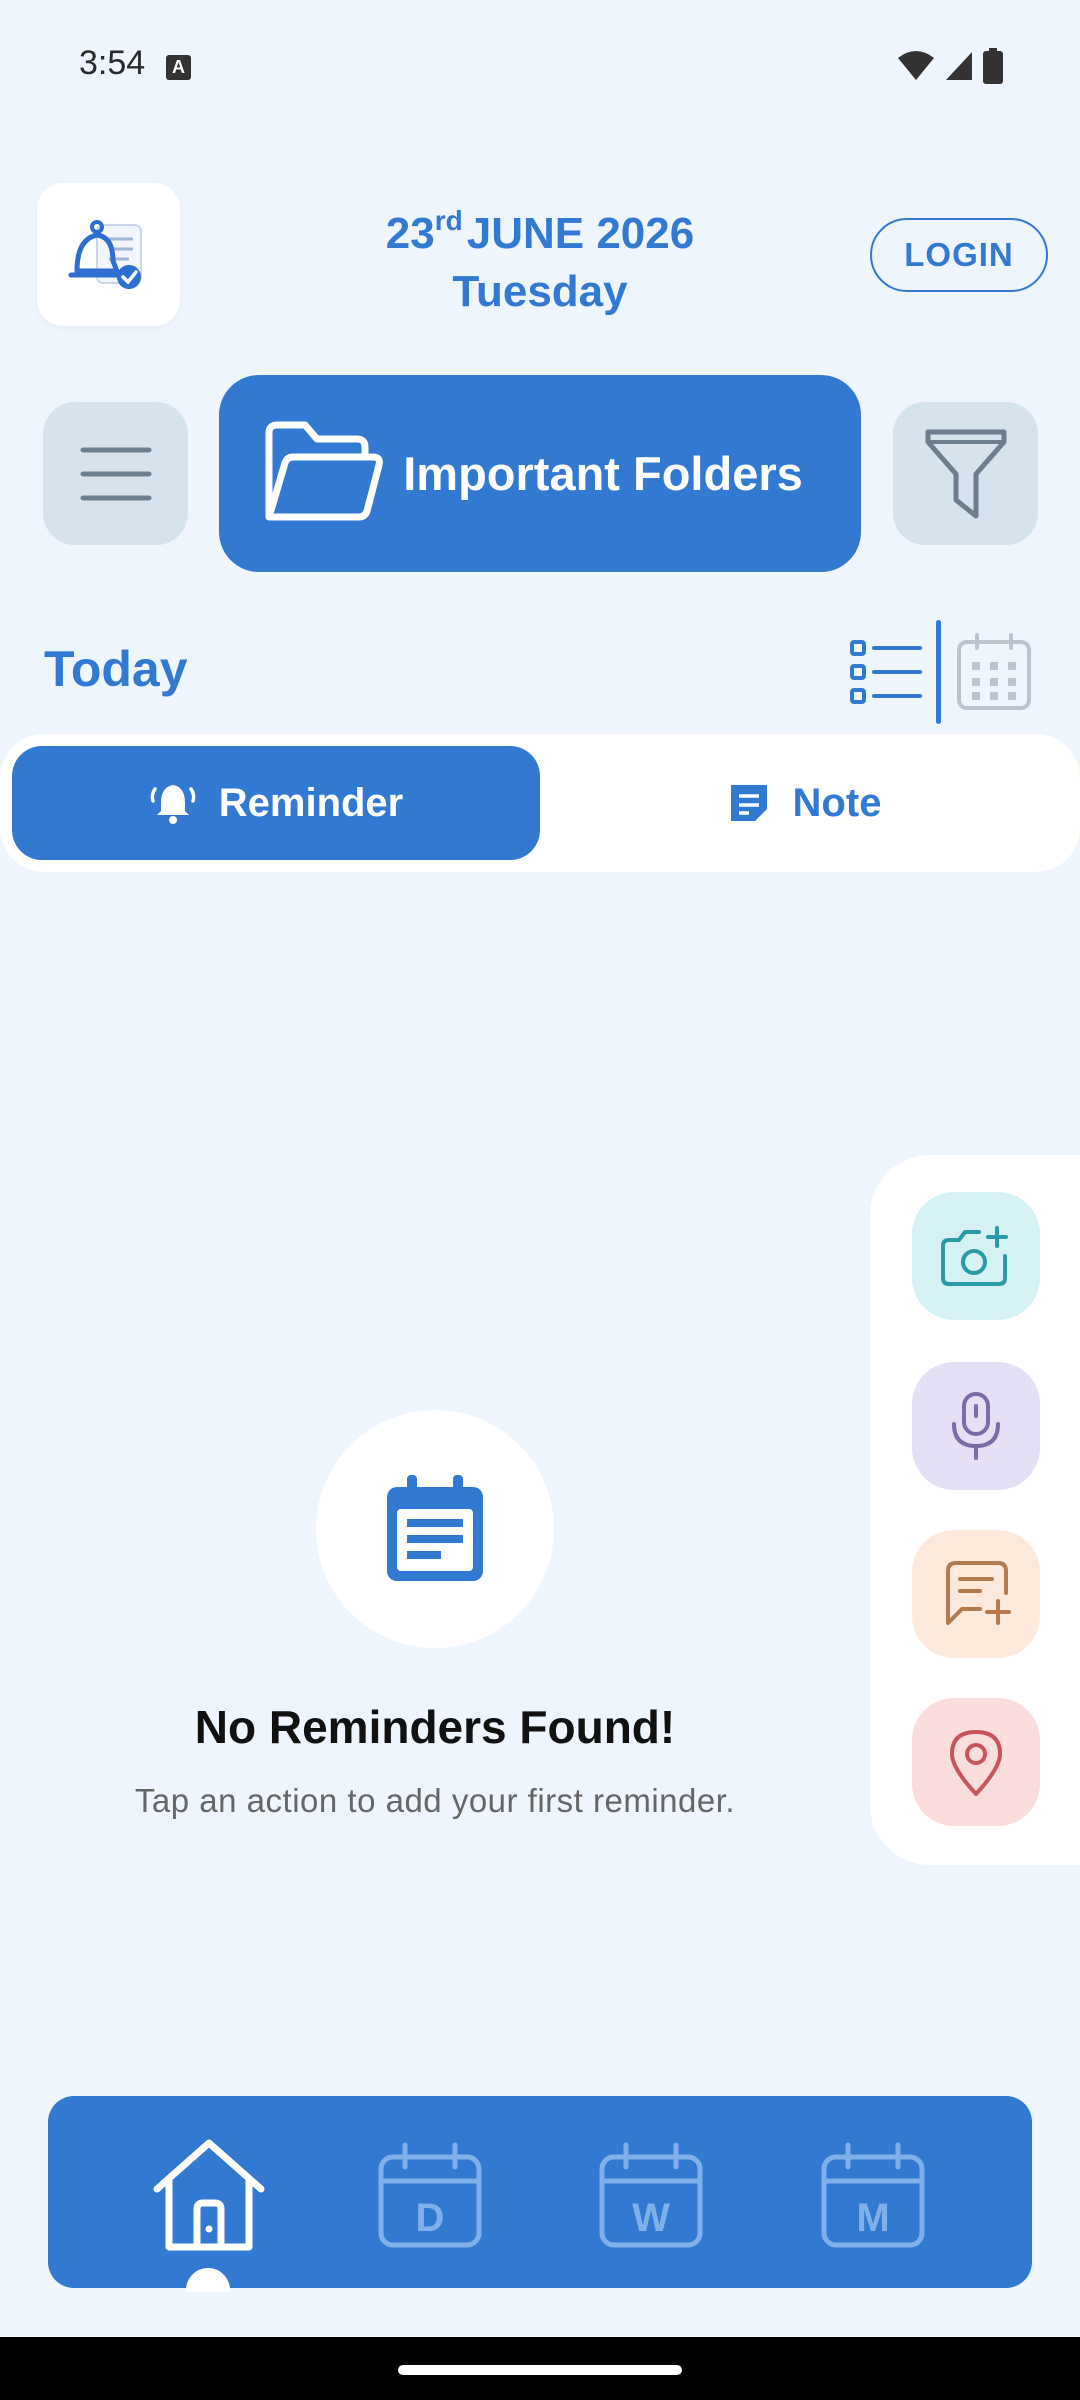  I want to click on nav-active-indicator, so click(208, 2280).